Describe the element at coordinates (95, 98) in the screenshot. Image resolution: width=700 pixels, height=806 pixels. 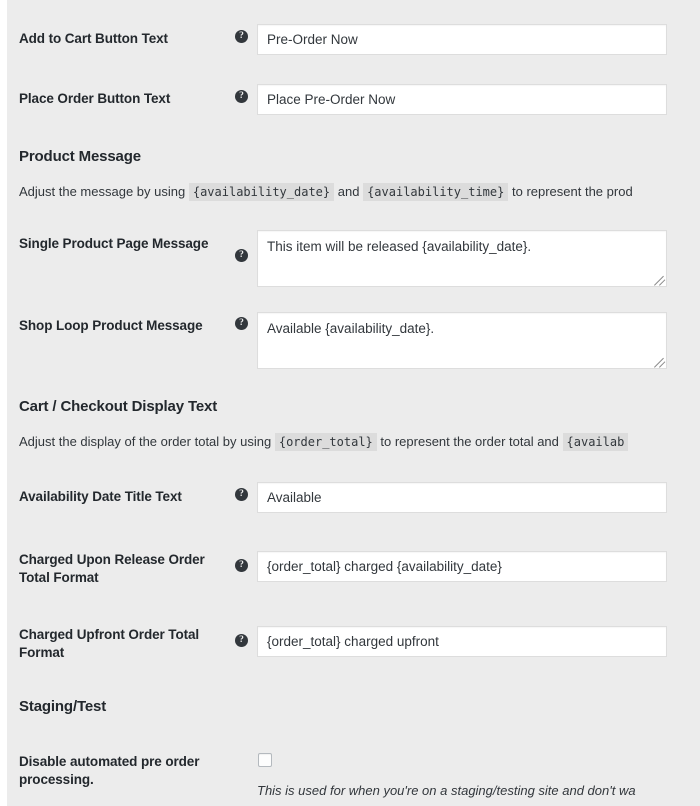
I see `place-order-label: Place Order Button Text` at that location.